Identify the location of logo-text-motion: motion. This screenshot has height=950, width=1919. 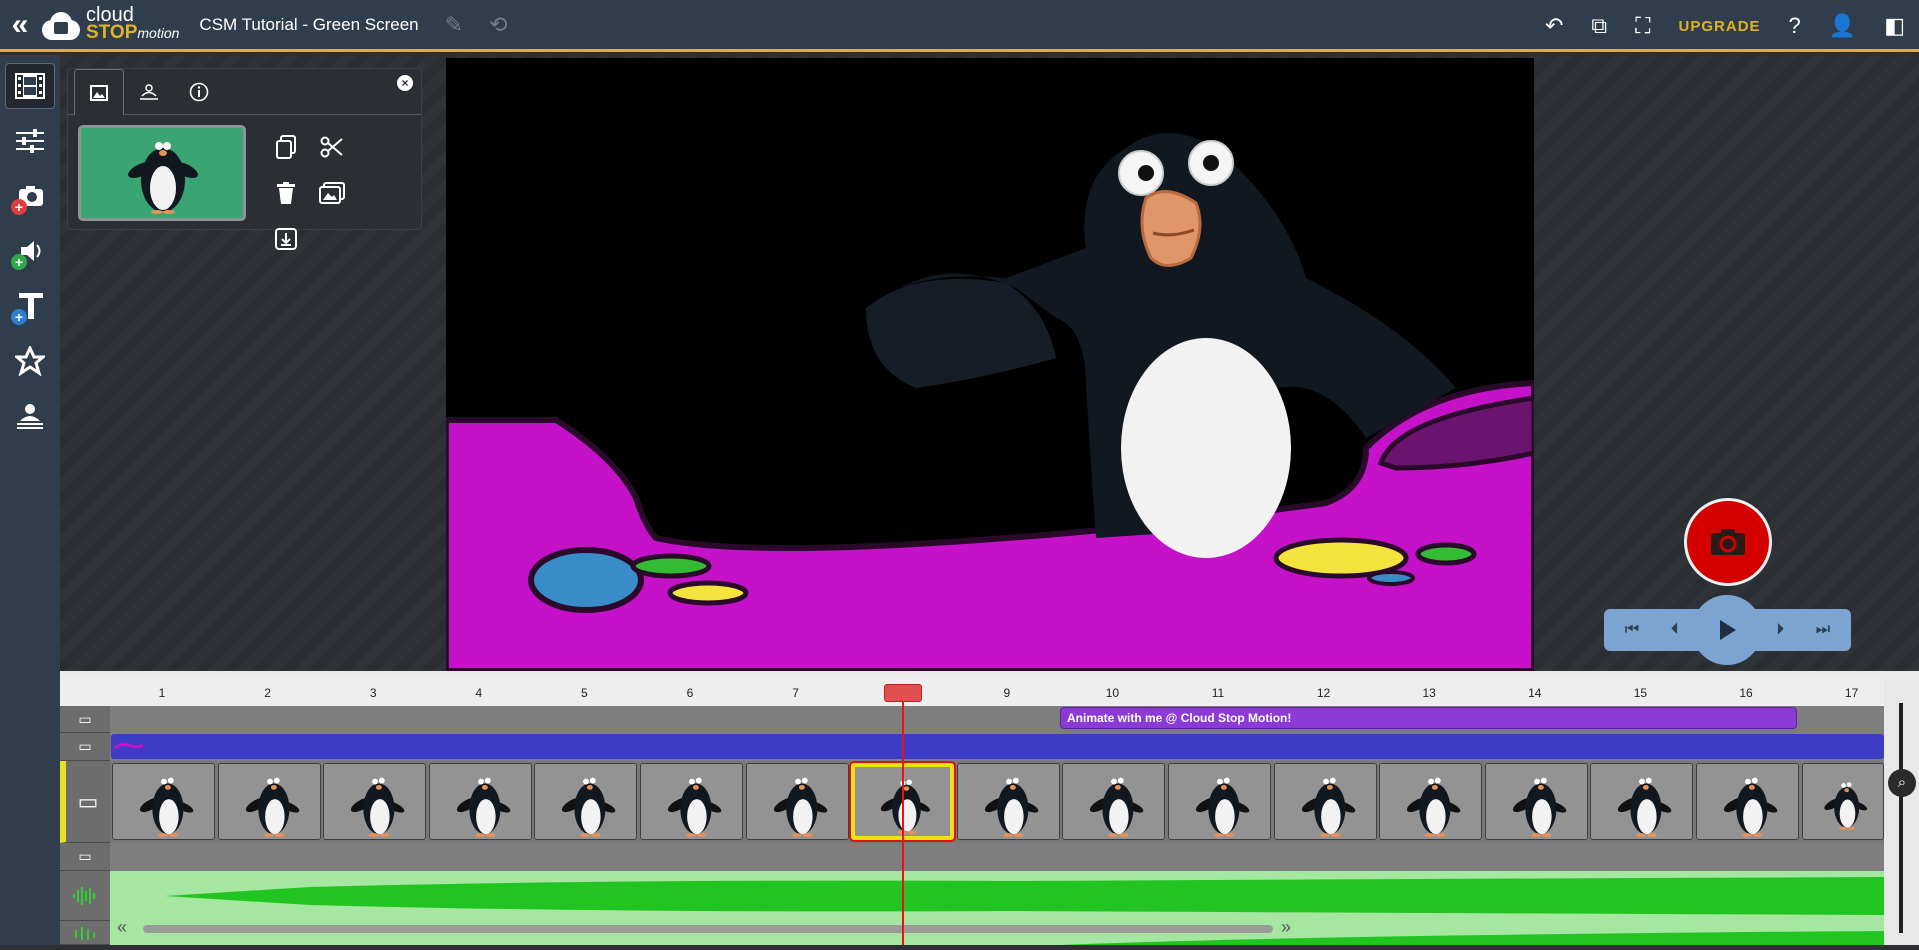
(158, 33).